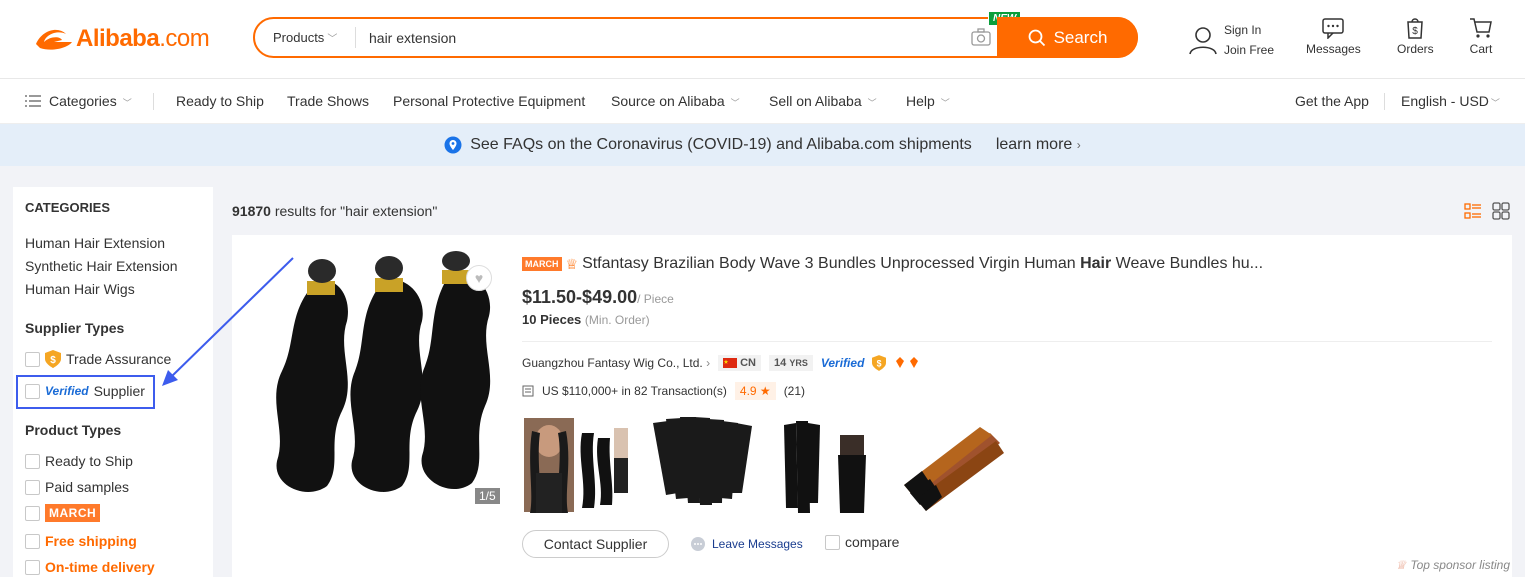 The image size is (1525, 577). What do you see at coordinates (1078, 145) in the screenshot?
I see `chevron-right-icon: ›` at bounding box center [1078, 145].